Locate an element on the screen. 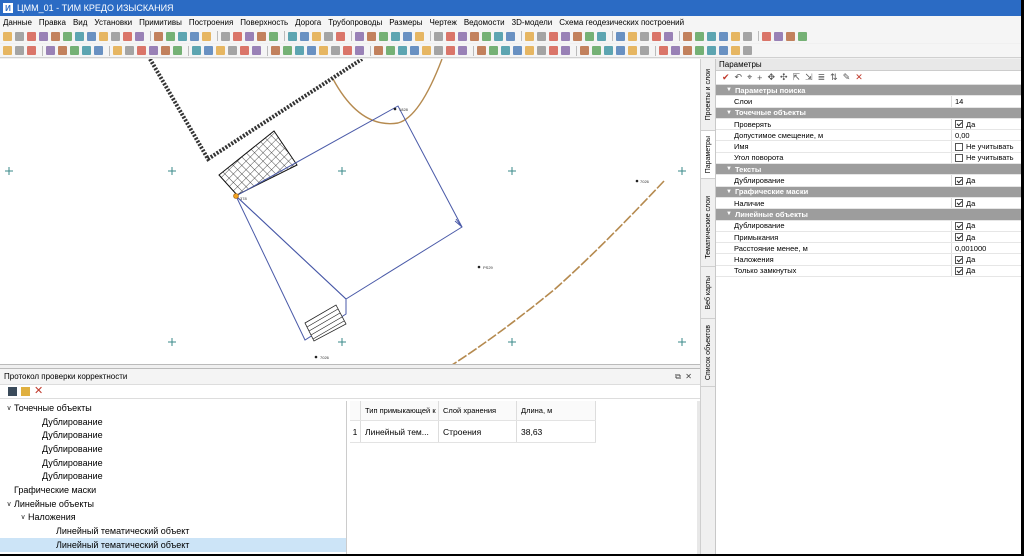 This screenshot has height=556, width=1024. param-group-header: ▼ Точечные объекты is located at coordinates (868, 113).